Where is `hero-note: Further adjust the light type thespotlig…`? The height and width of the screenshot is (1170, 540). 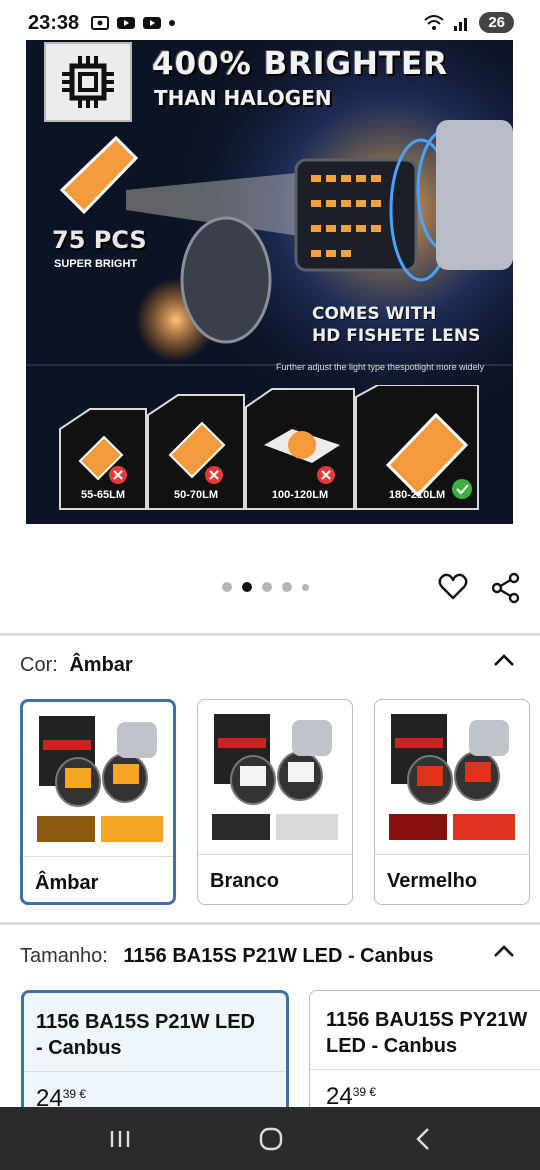 hero-note: Further adjust the light type thespotlig… is located at coordinates (380, 367).